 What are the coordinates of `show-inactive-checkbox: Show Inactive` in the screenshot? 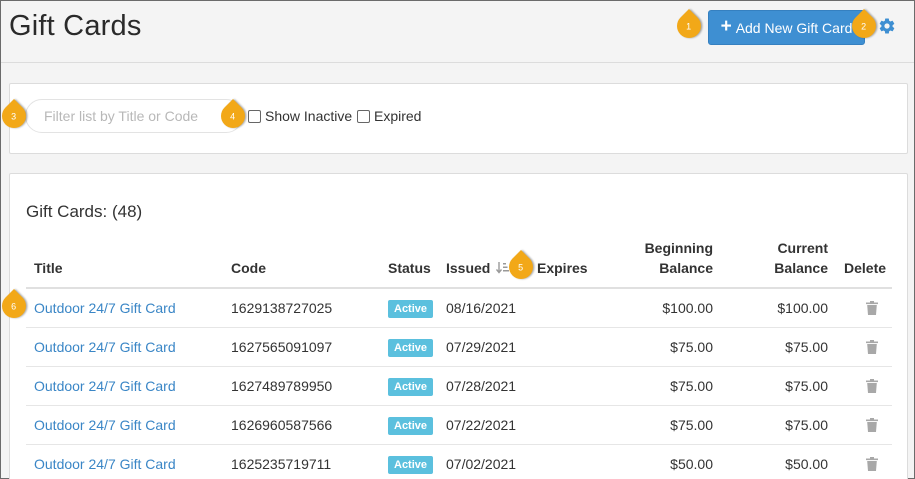 It's located at (300, 116).